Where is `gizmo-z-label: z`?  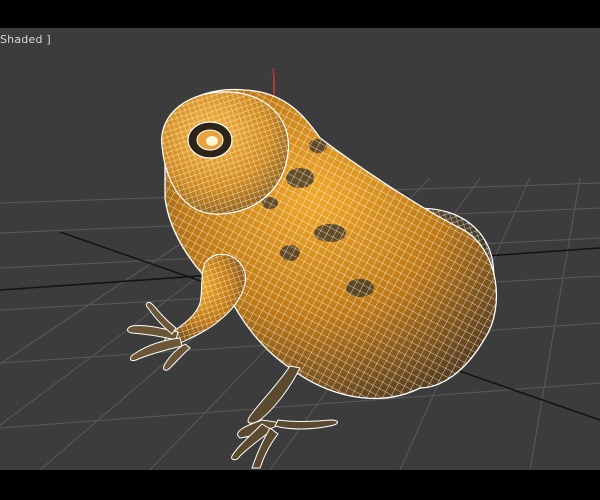
gizmo-z-label: z is located at coordinates (273, 70).